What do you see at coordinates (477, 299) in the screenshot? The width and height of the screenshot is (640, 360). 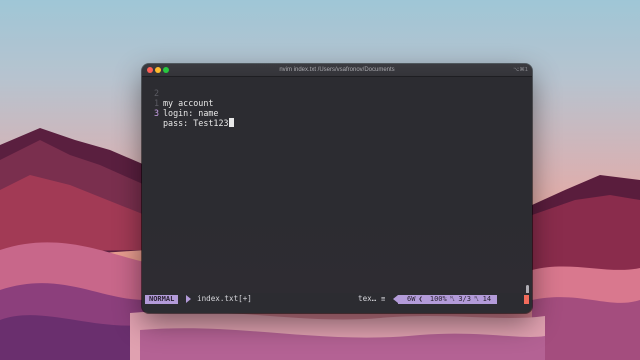 I see `column-icon: ␤` at bounding box center [477, 299].